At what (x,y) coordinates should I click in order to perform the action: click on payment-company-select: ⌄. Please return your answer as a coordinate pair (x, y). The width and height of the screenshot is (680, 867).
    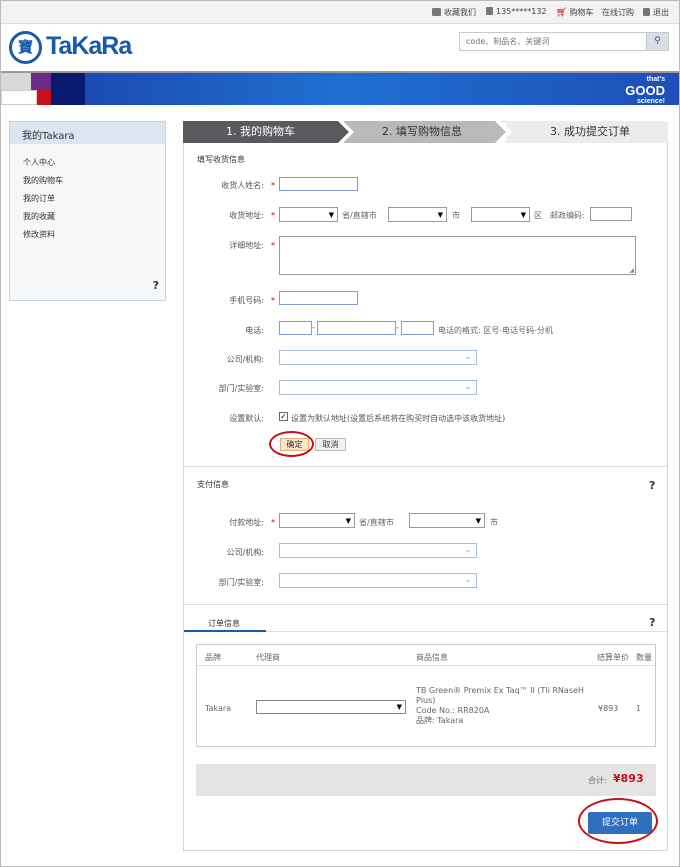
    Looking at the image, I should click on (378, 550).